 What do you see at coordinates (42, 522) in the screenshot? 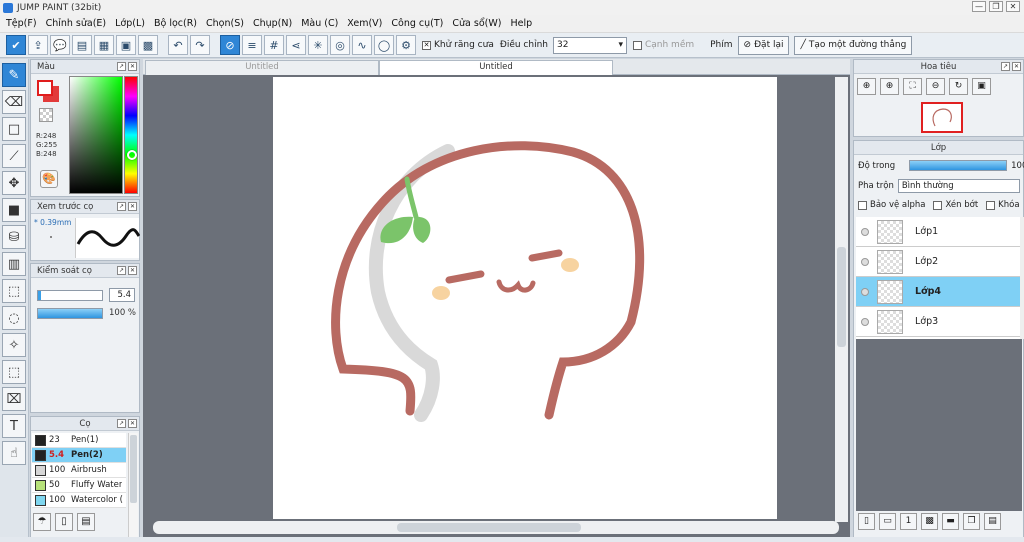
I see `brush-material-icon: ☂` at bounding box center [42, 522].